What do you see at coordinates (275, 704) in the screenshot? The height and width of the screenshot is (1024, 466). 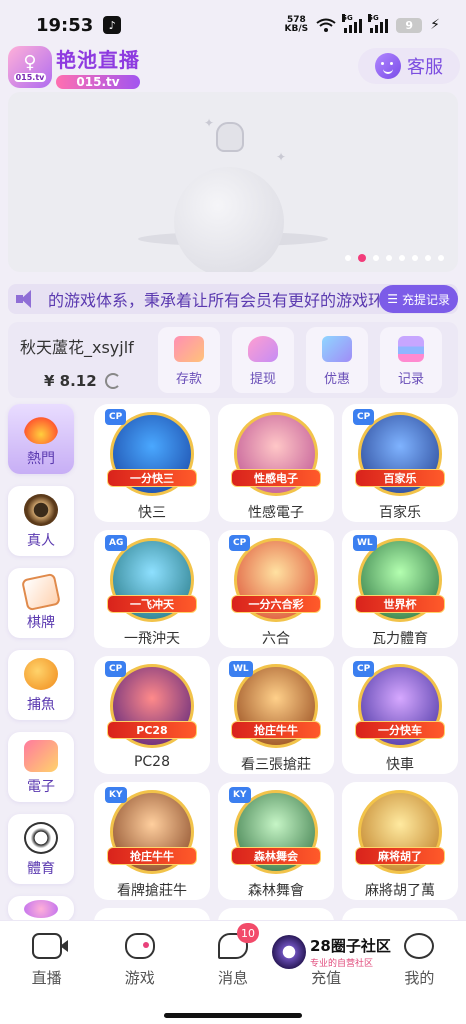 I see `game-thumbnail: WL 抢庄牛牛` at bounding box center [275, 704].